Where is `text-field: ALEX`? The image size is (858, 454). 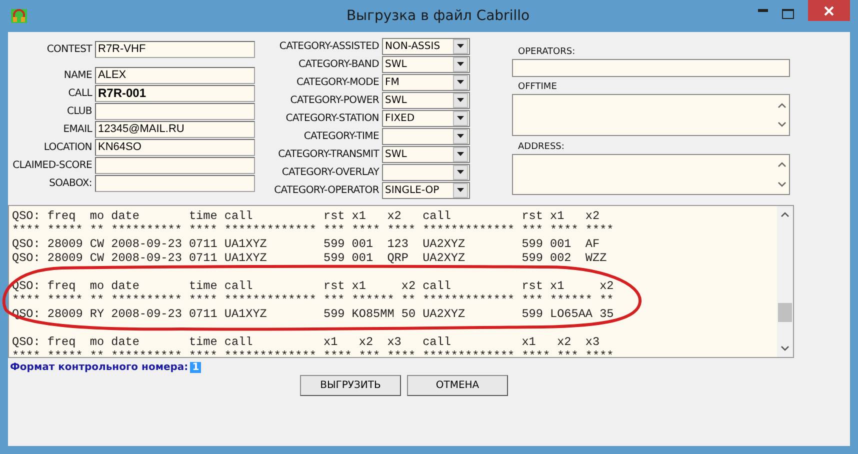 text-field: ALEX is located at coordinates (175, 75).